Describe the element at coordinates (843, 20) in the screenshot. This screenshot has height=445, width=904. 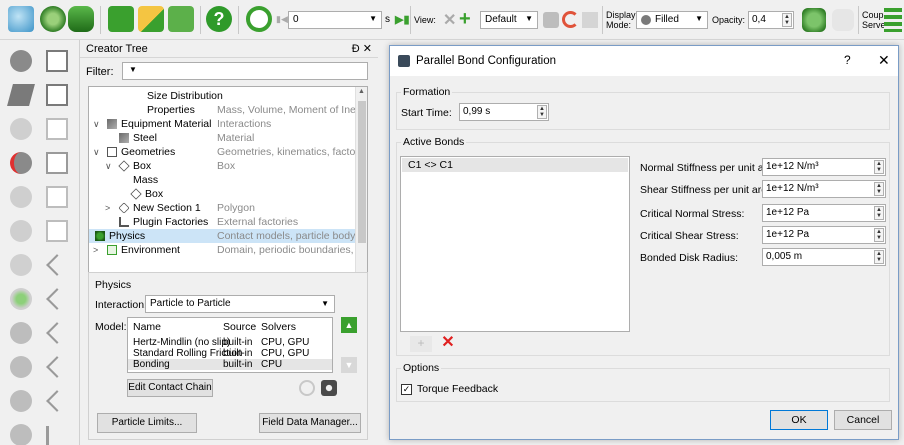
I see `plugin-icon` at that location.